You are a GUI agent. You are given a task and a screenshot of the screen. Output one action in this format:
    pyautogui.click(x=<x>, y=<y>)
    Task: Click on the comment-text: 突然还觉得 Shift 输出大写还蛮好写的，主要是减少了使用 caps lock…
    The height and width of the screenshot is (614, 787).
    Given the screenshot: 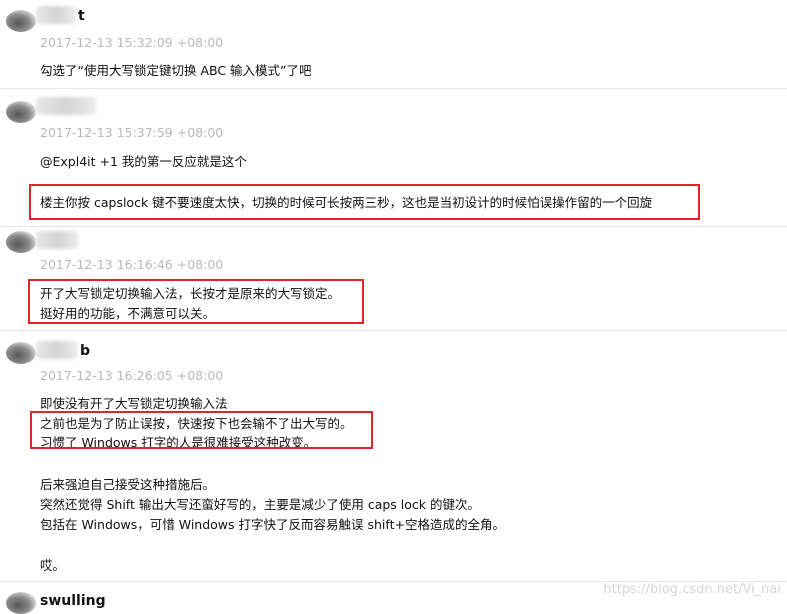 What is the action you would take?
    pyautogui.click(x=260, y=504)
    